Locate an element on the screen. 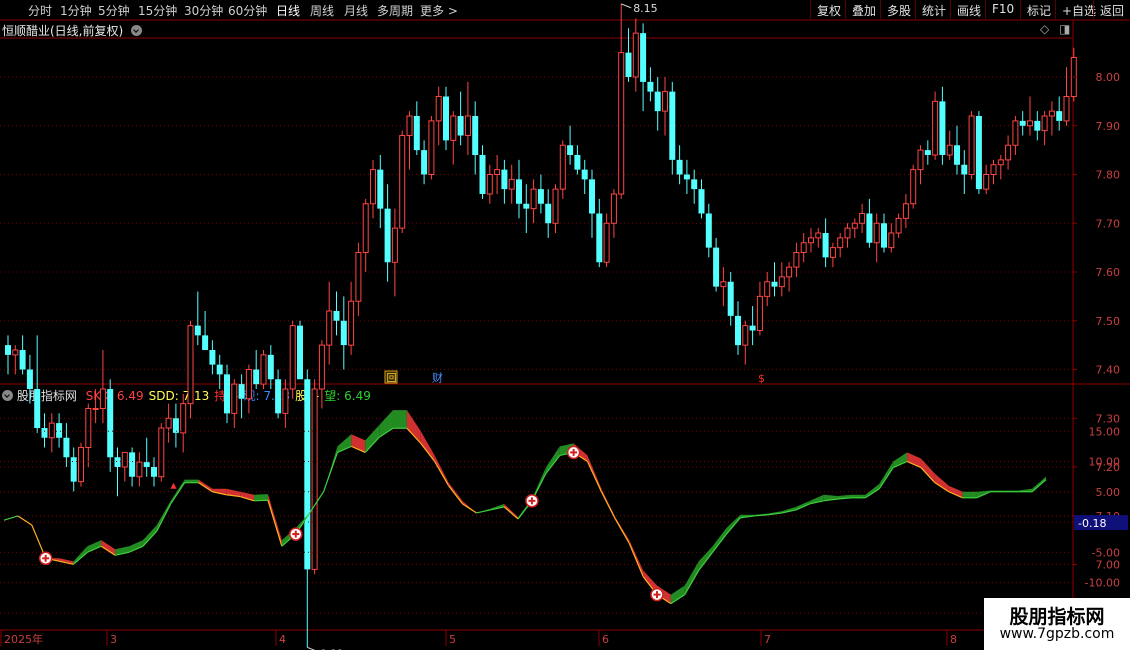 Image resolution: width=1130 pixels, height=650 pixels. date-label: 6 is located at coordinates (605, 639).